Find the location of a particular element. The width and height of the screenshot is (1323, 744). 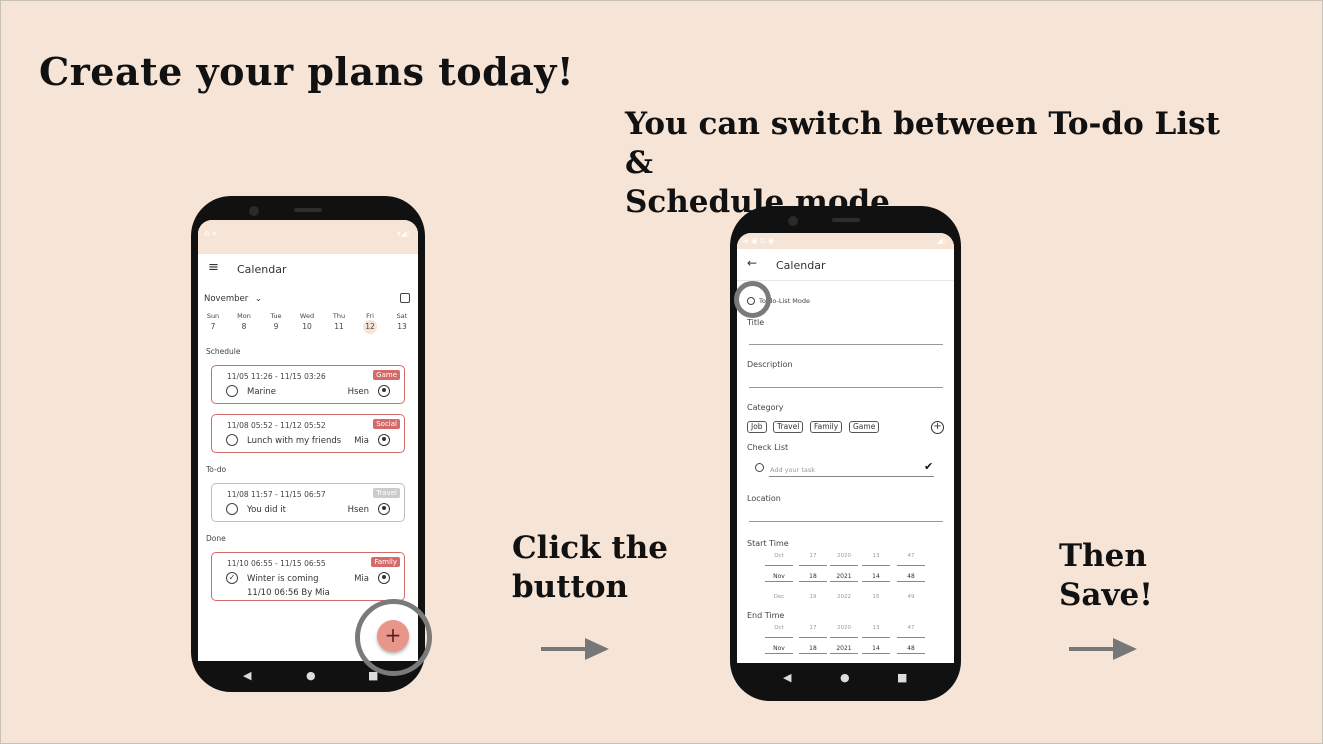

weekday-label: Thu is located at coordinates (339, 316).